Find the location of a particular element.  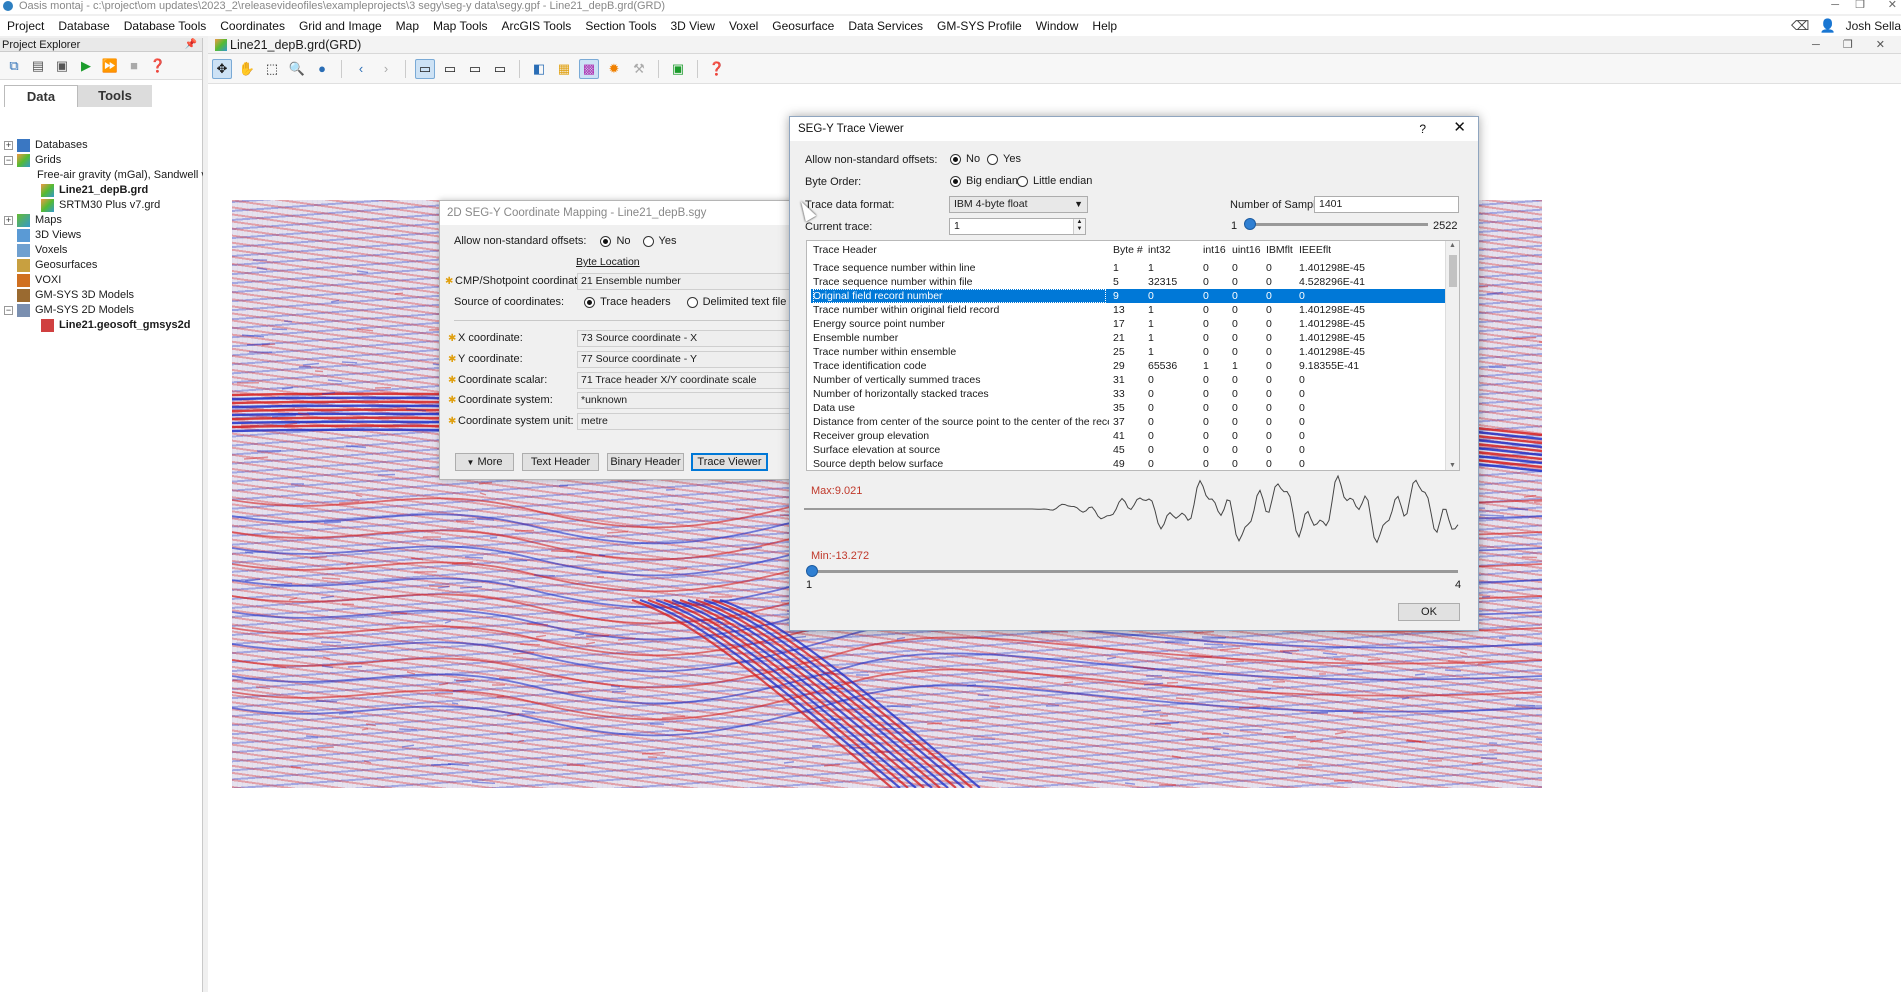

user-name: Josh Sella is located at coordinates (1873, 26).